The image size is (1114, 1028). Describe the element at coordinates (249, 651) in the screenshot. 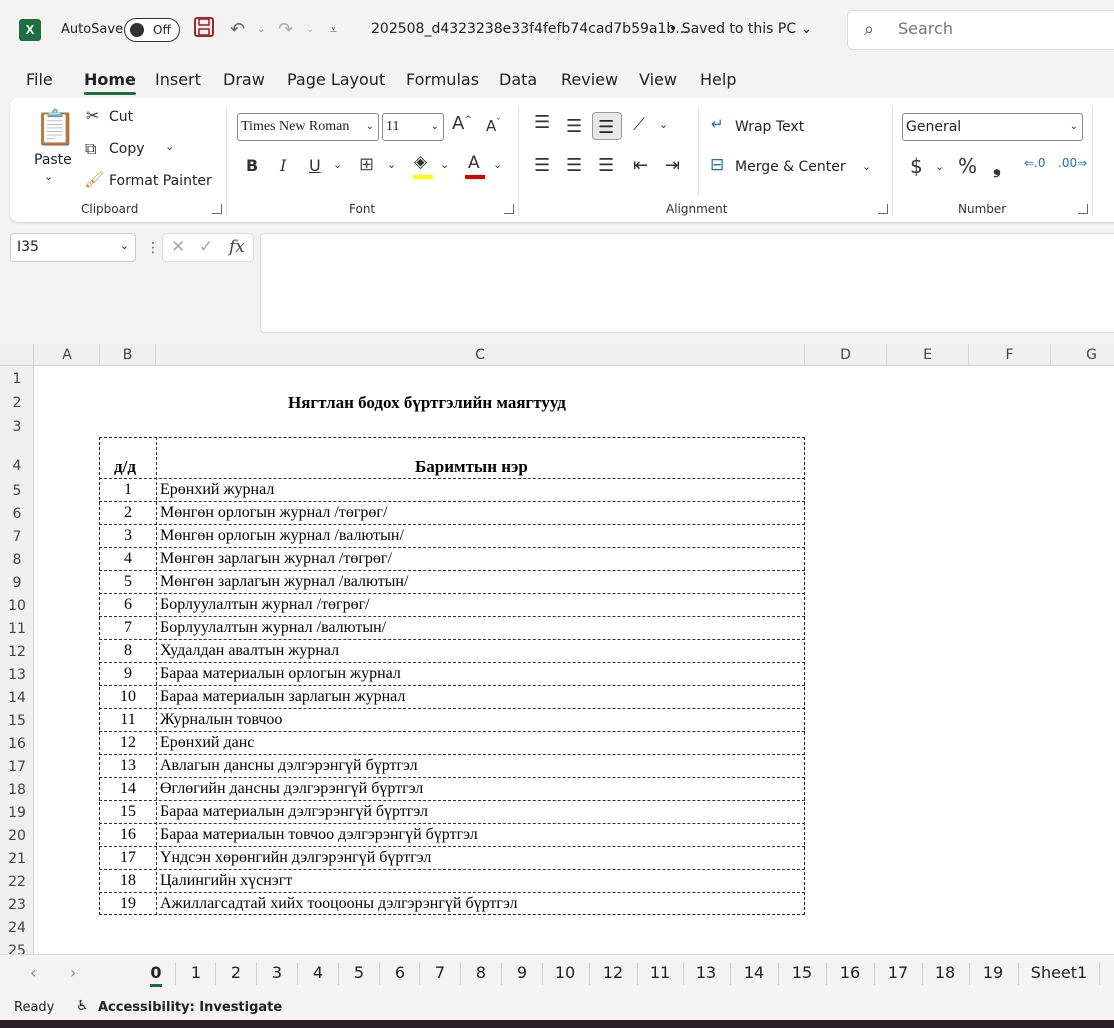

I see `table-cell-name: Худалдан авалтын журнал` at that location.